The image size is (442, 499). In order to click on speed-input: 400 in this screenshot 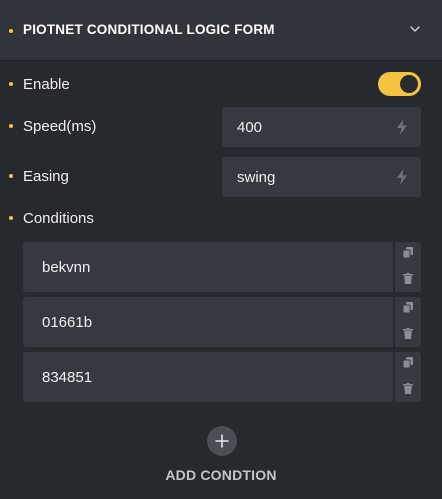, I will do `click(321, 127)`.